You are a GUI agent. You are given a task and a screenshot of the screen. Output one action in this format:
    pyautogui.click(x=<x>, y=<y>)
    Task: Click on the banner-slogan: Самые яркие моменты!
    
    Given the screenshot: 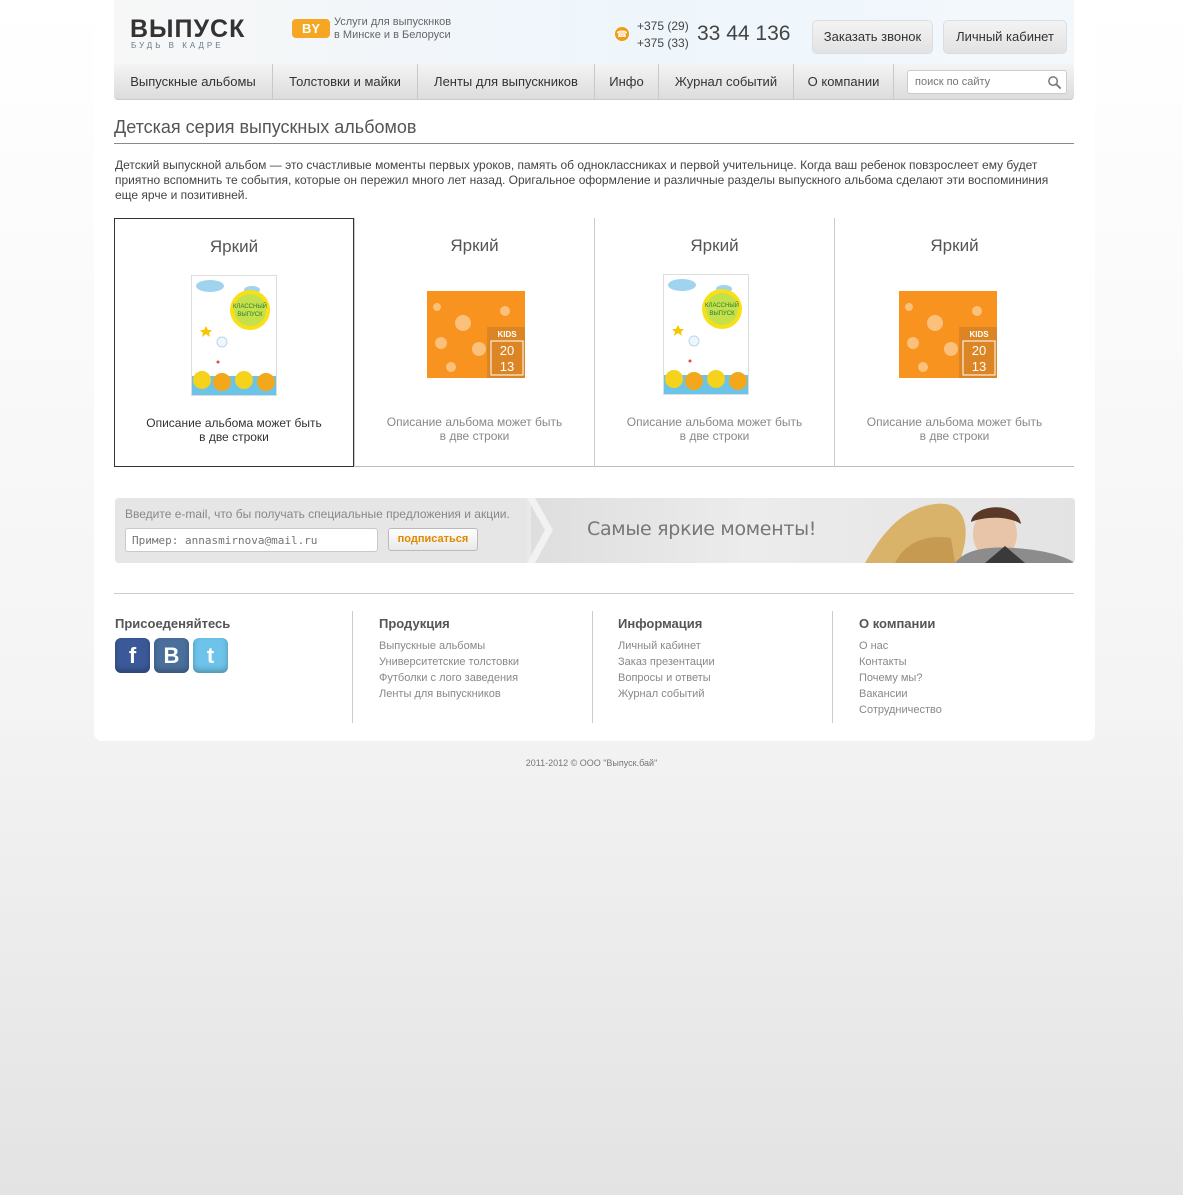 What is the action you would take?
    pyautogui.click(x=702, y=529)
    